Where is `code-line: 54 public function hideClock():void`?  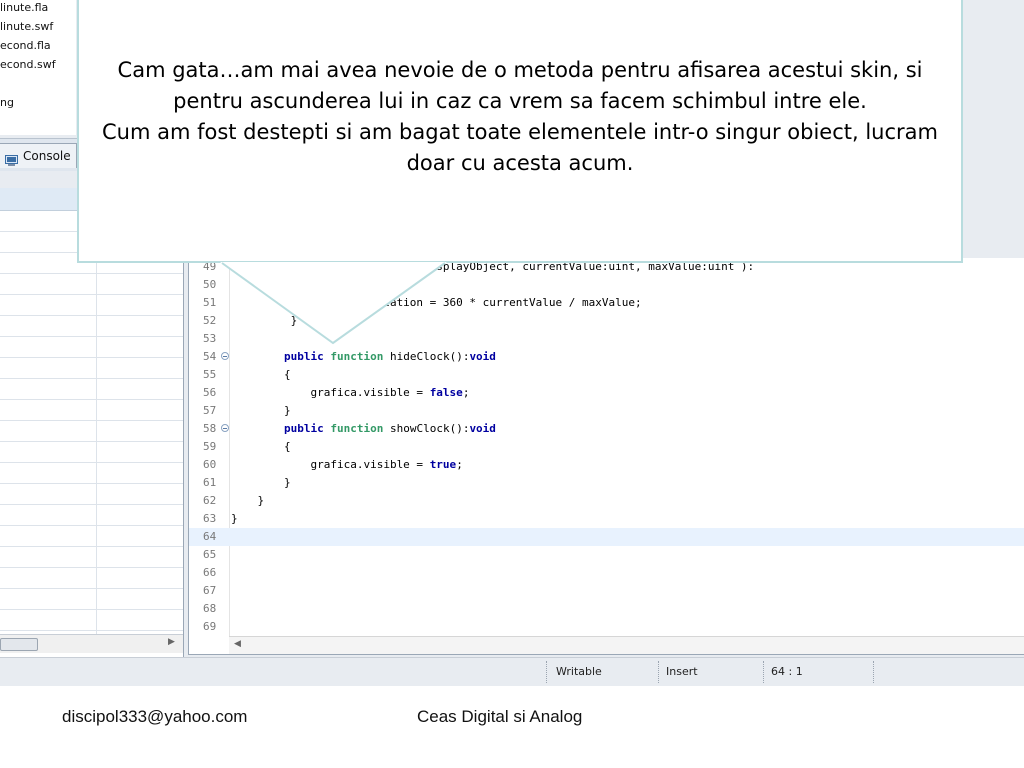 code-line: 54 public function hideClock():void is located at coordinates (606, 357).